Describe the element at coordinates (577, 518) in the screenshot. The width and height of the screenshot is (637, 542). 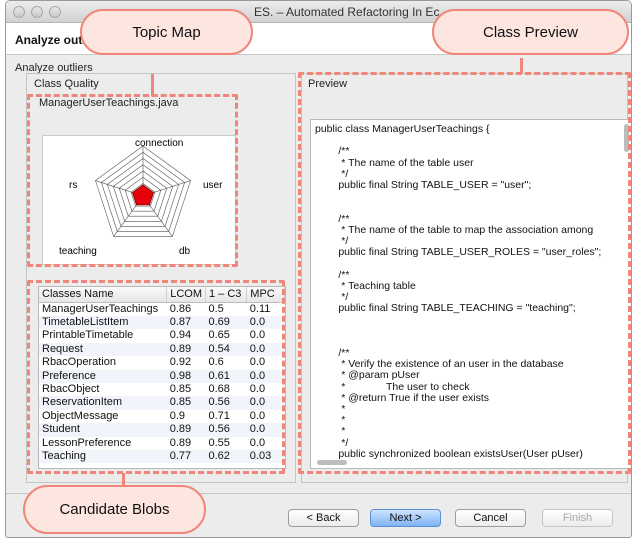
I see `finish-button: Finish` at that location.